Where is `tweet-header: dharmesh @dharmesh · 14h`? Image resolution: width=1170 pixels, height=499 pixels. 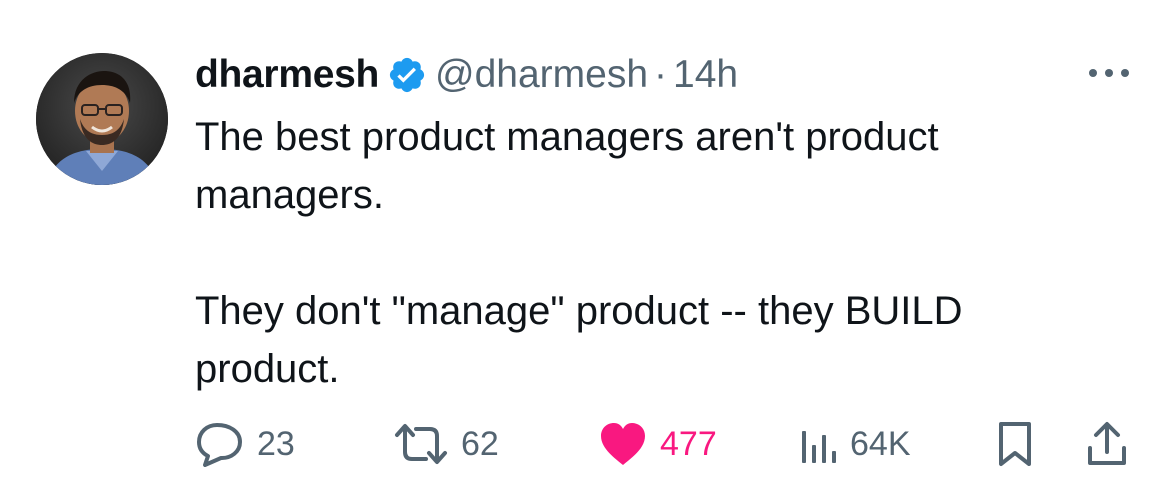
tweet-header: dharmesh @dharmesh · 14h is located at coordinates (466, 75).